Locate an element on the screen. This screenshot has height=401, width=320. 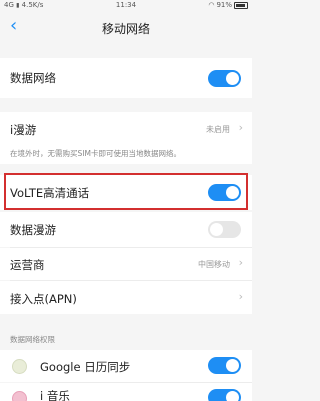
app-label: Google 日历同步 is located at coordinates (85, 367).